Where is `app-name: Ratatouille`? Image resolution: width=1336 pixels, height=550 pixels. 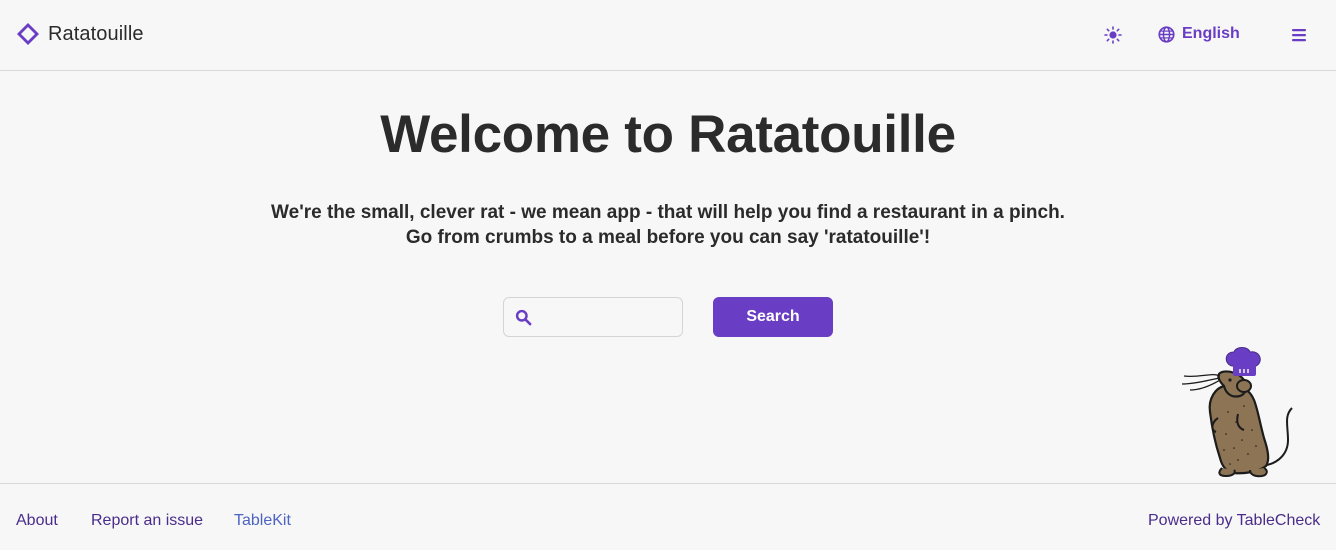
app-name: Ratatouille is located at coordinates (96, 33).